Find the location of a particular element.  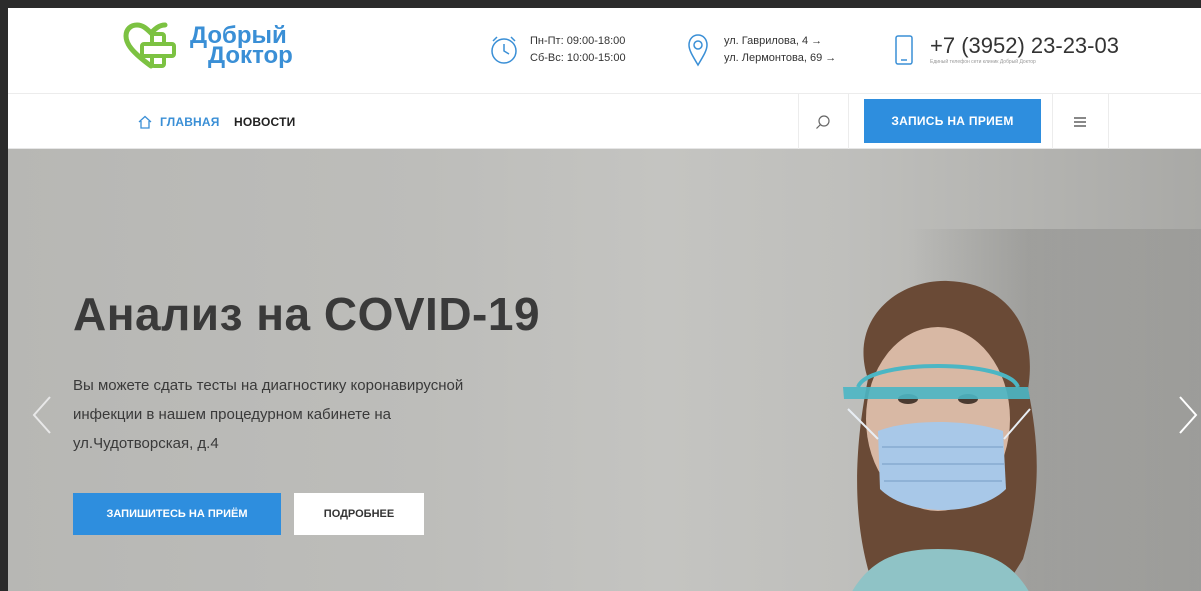

menu-button is located at coordinates (1080, 121).